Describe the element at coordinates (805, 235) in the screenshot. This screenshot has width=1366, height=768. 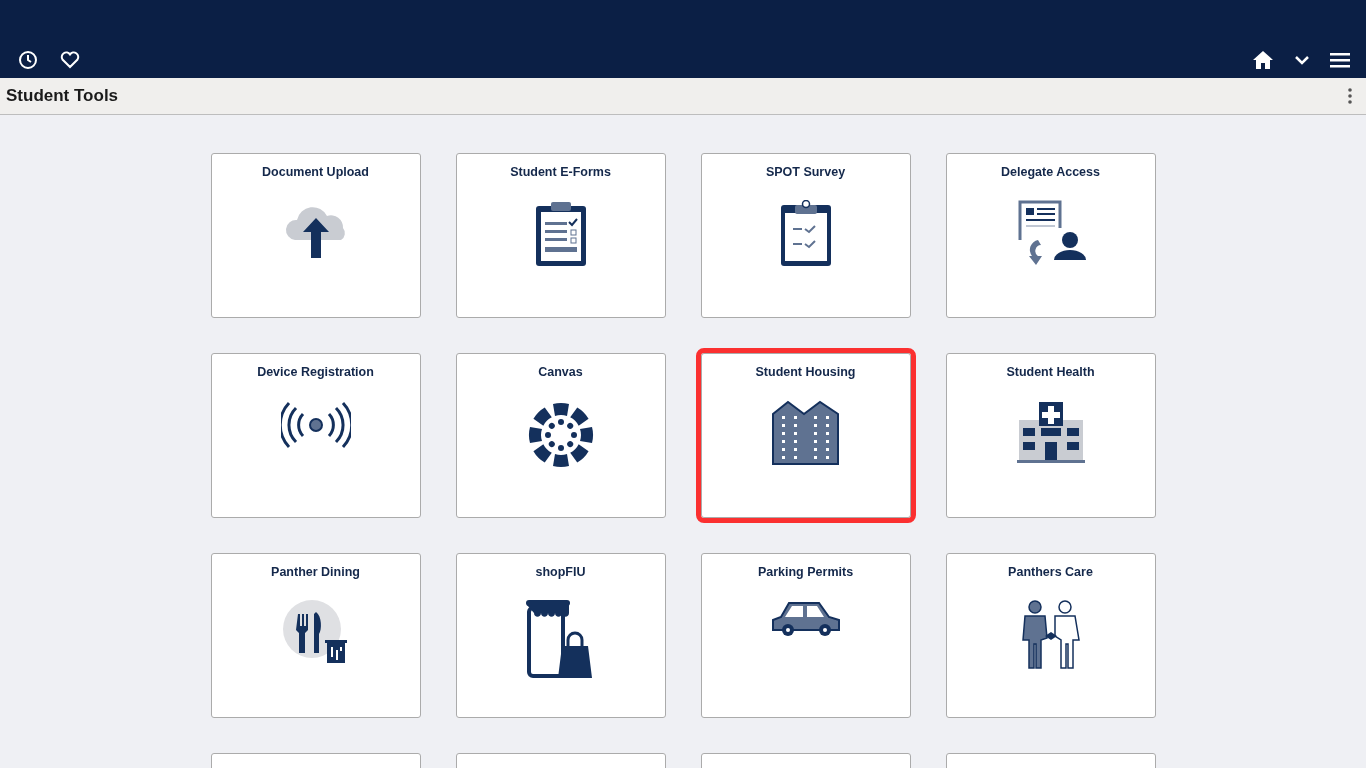
I see `app-tile: SPOT Survey` at that location.